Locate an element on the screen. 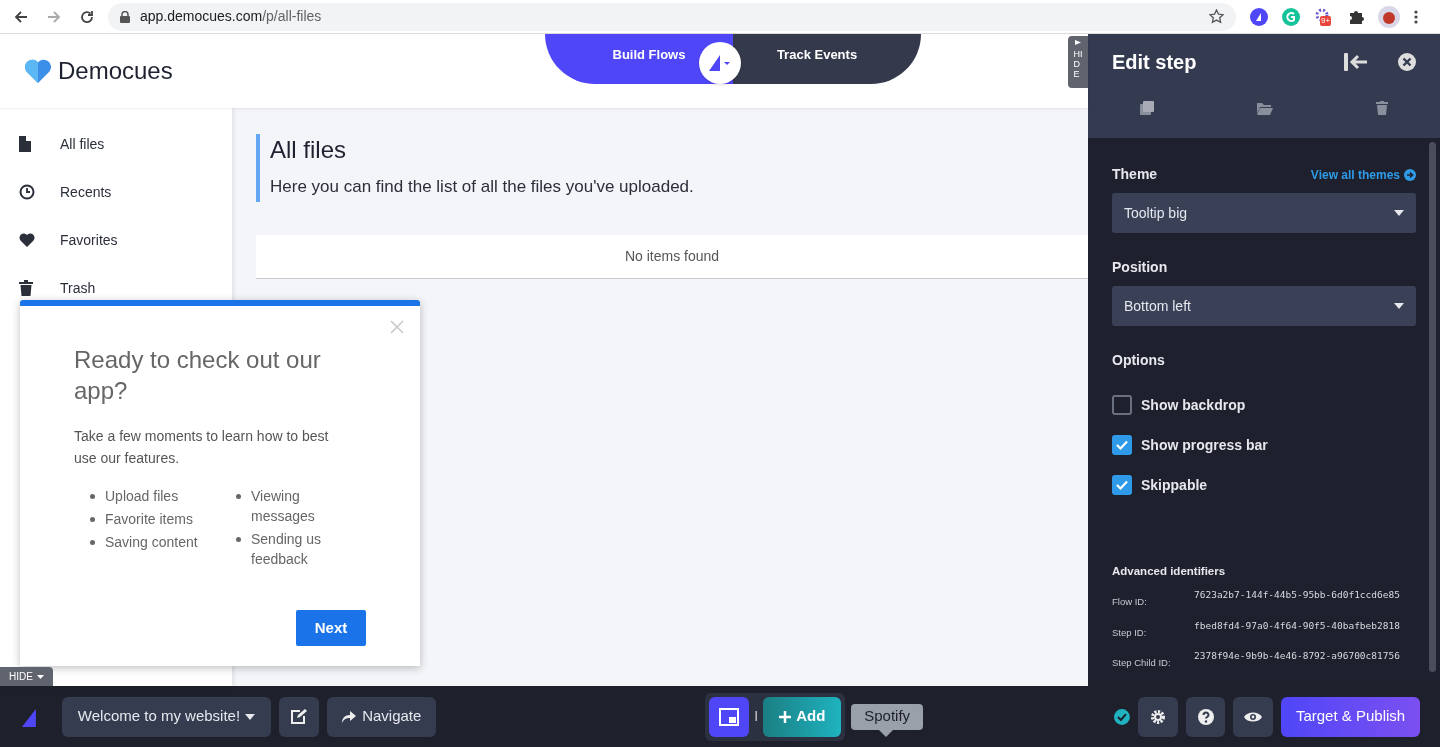 The width and height of the screenshot is (1440, 747). select-field: Tooltip big is located at coordinates (1264, 213).